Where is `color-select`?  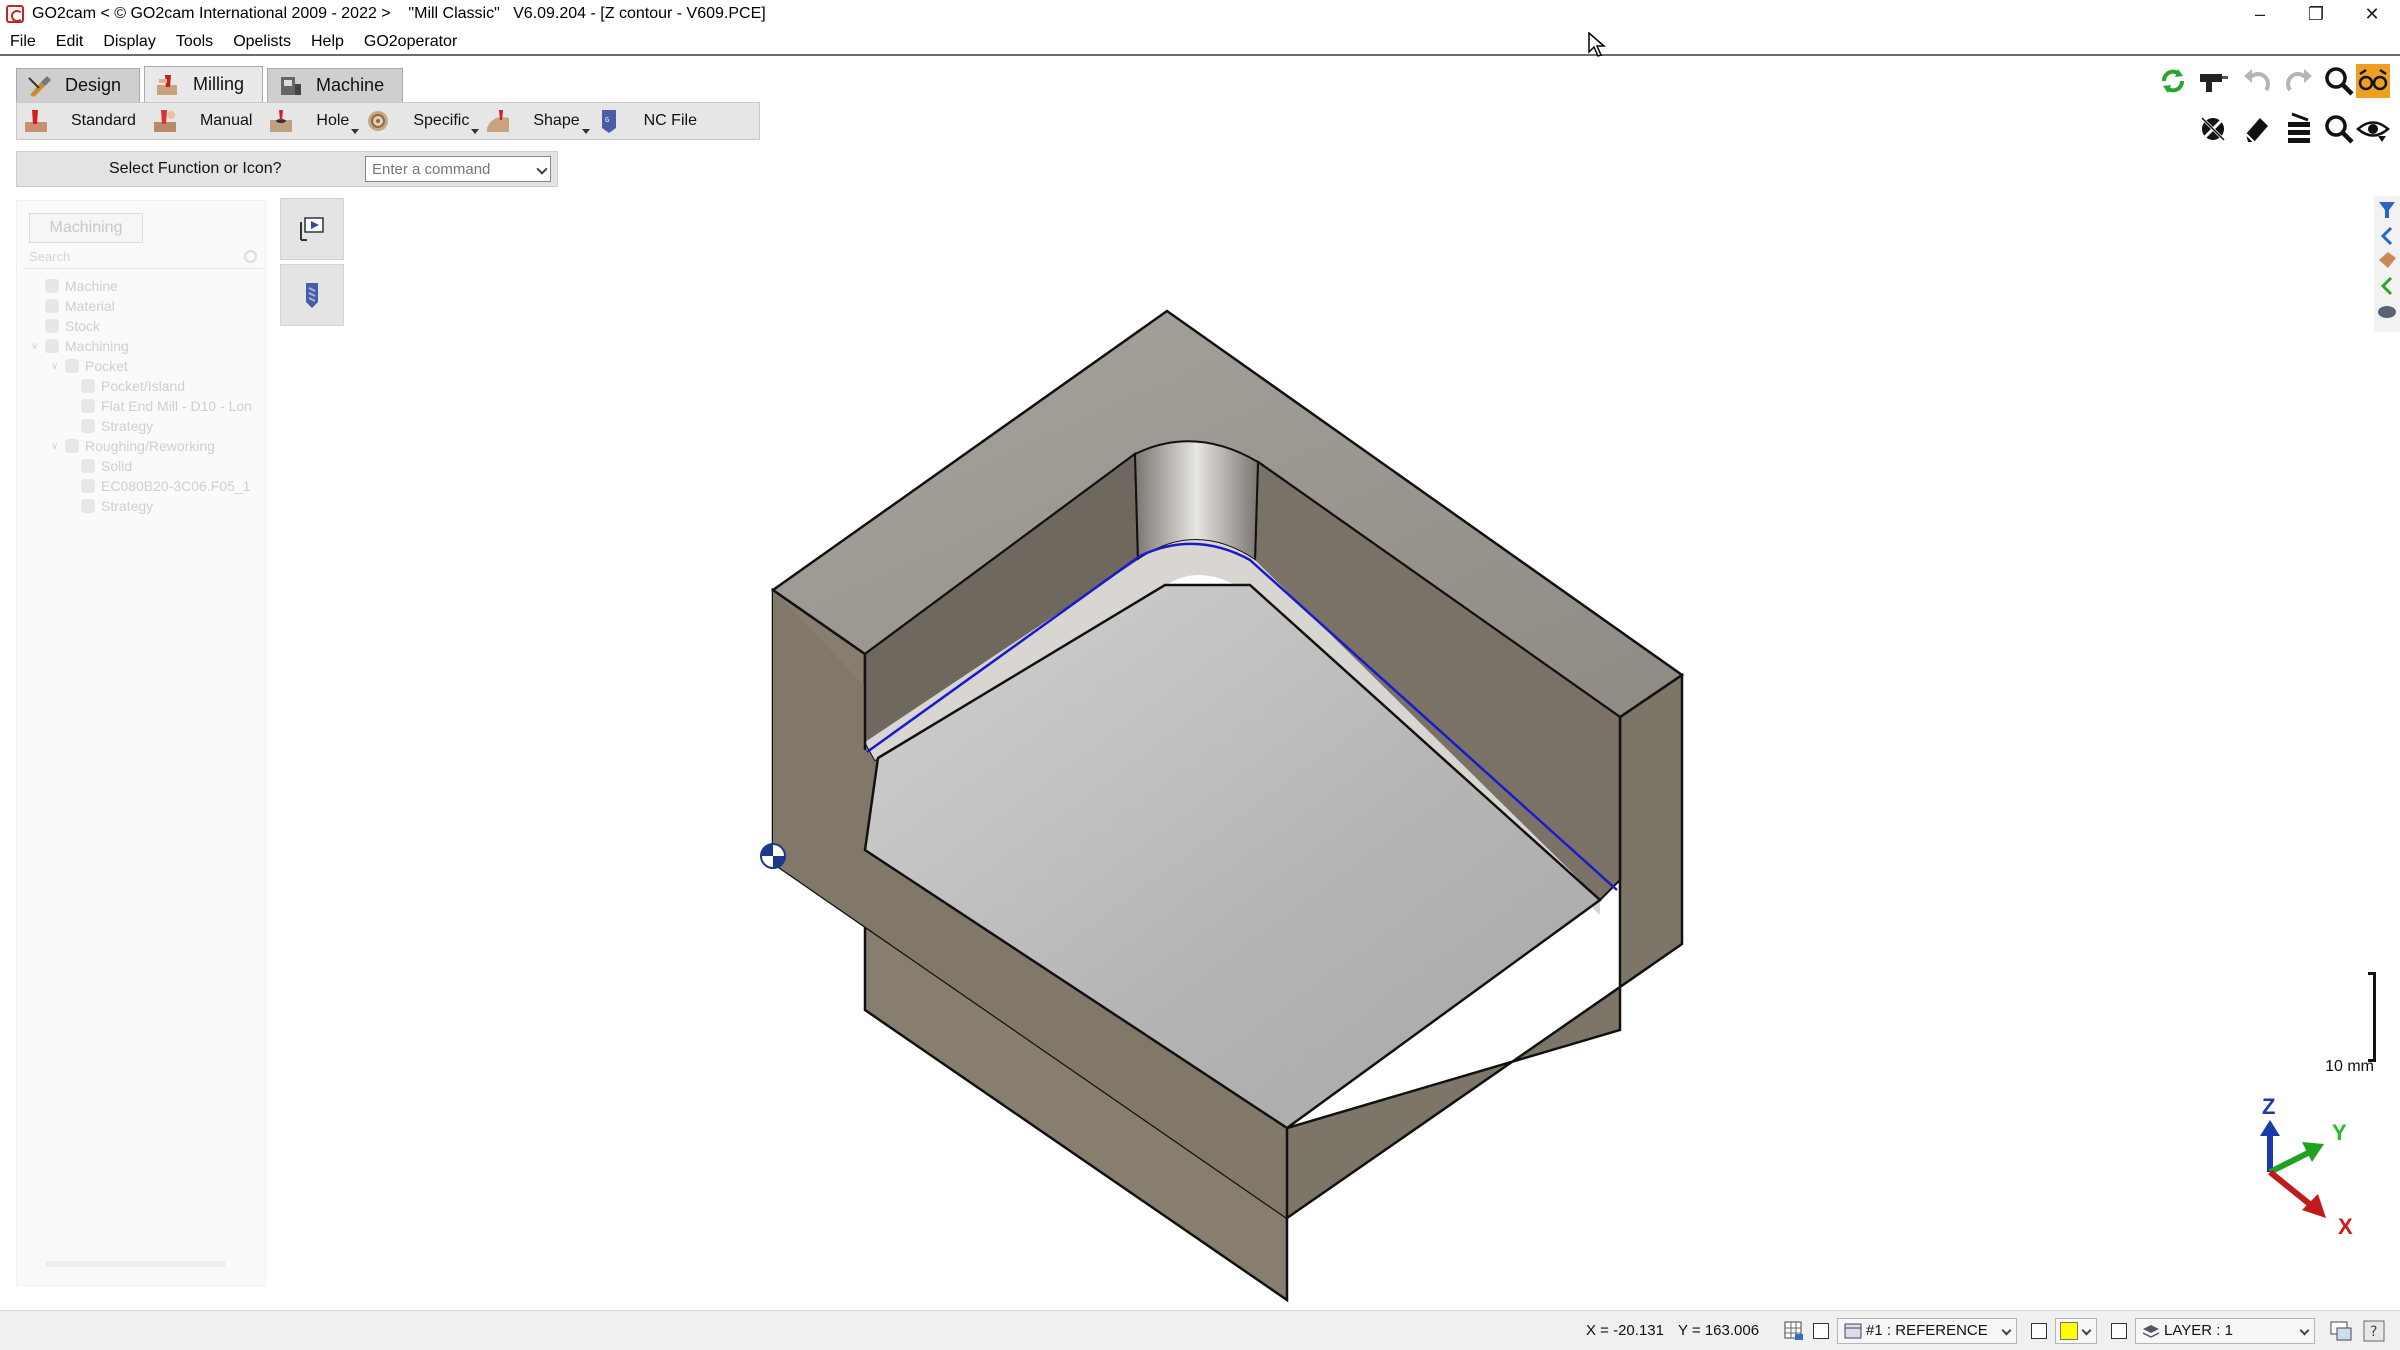 color-select is located at coordinates (2076, 1330).